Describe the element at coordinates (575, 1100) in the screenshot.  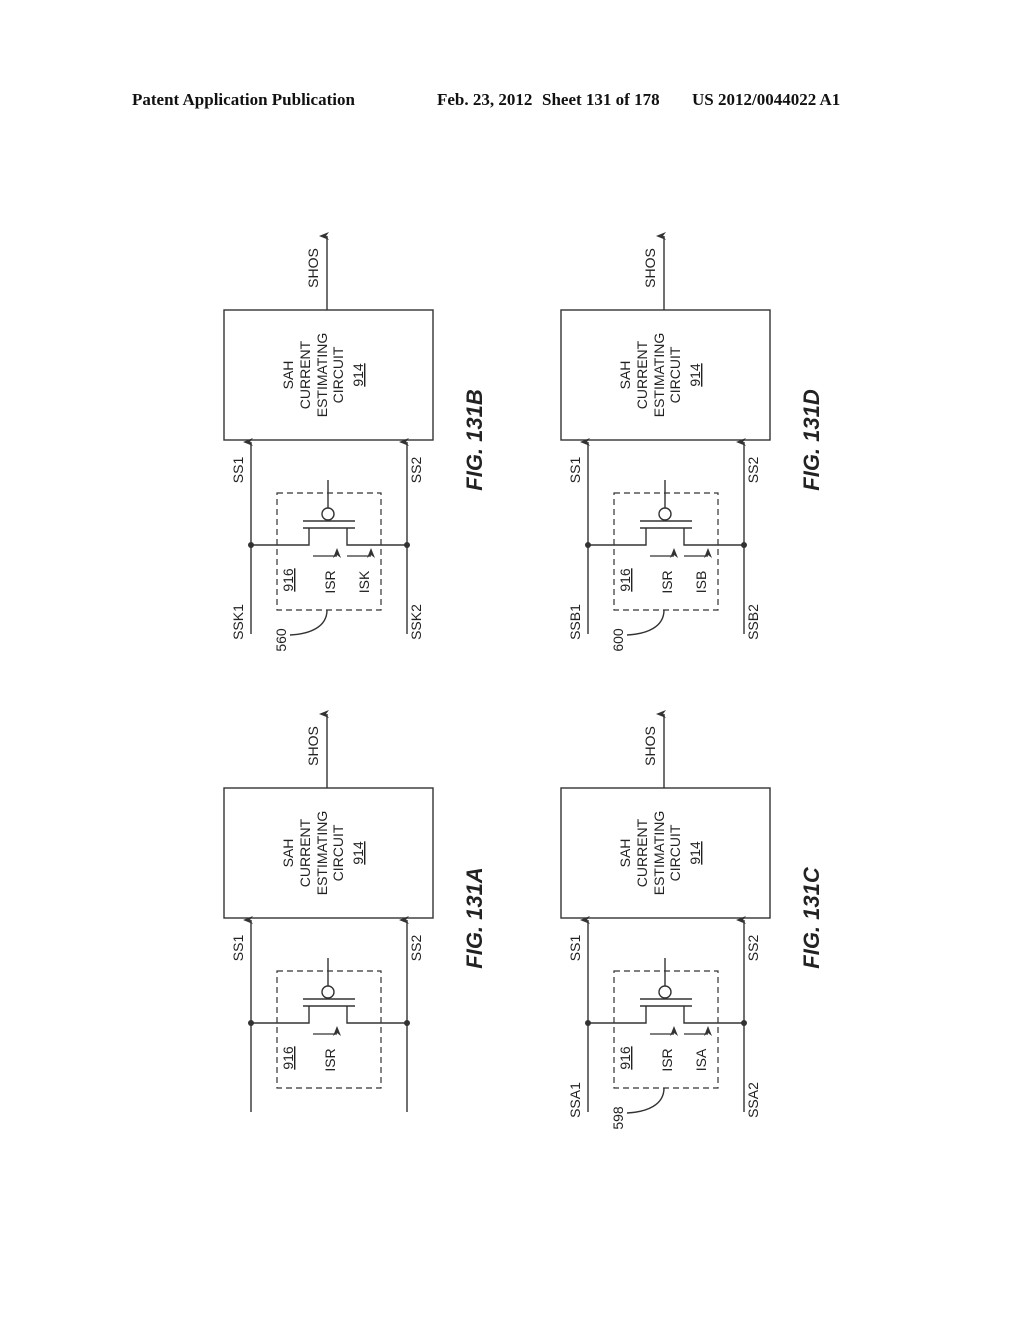
I see `source-top-label: SSA1` at that location.